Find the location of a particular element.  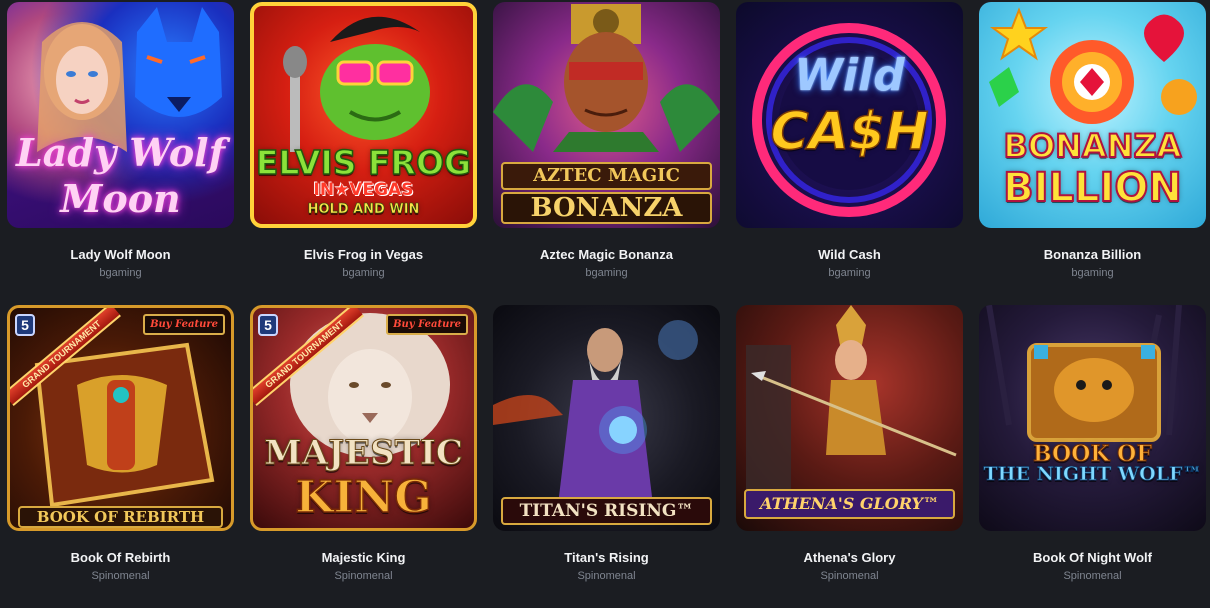

game-thumbnail: ELVIS FROG IN★VEGAS HOLD AND WIN is located at coordinates (363, 115).